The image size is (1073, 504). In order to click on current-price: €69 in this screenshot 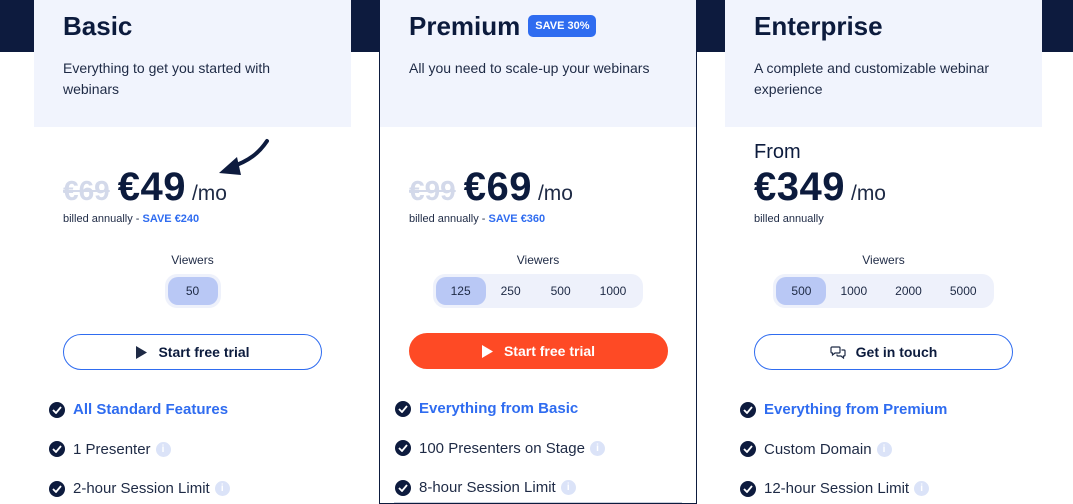, I will do `click(497, 187)`.